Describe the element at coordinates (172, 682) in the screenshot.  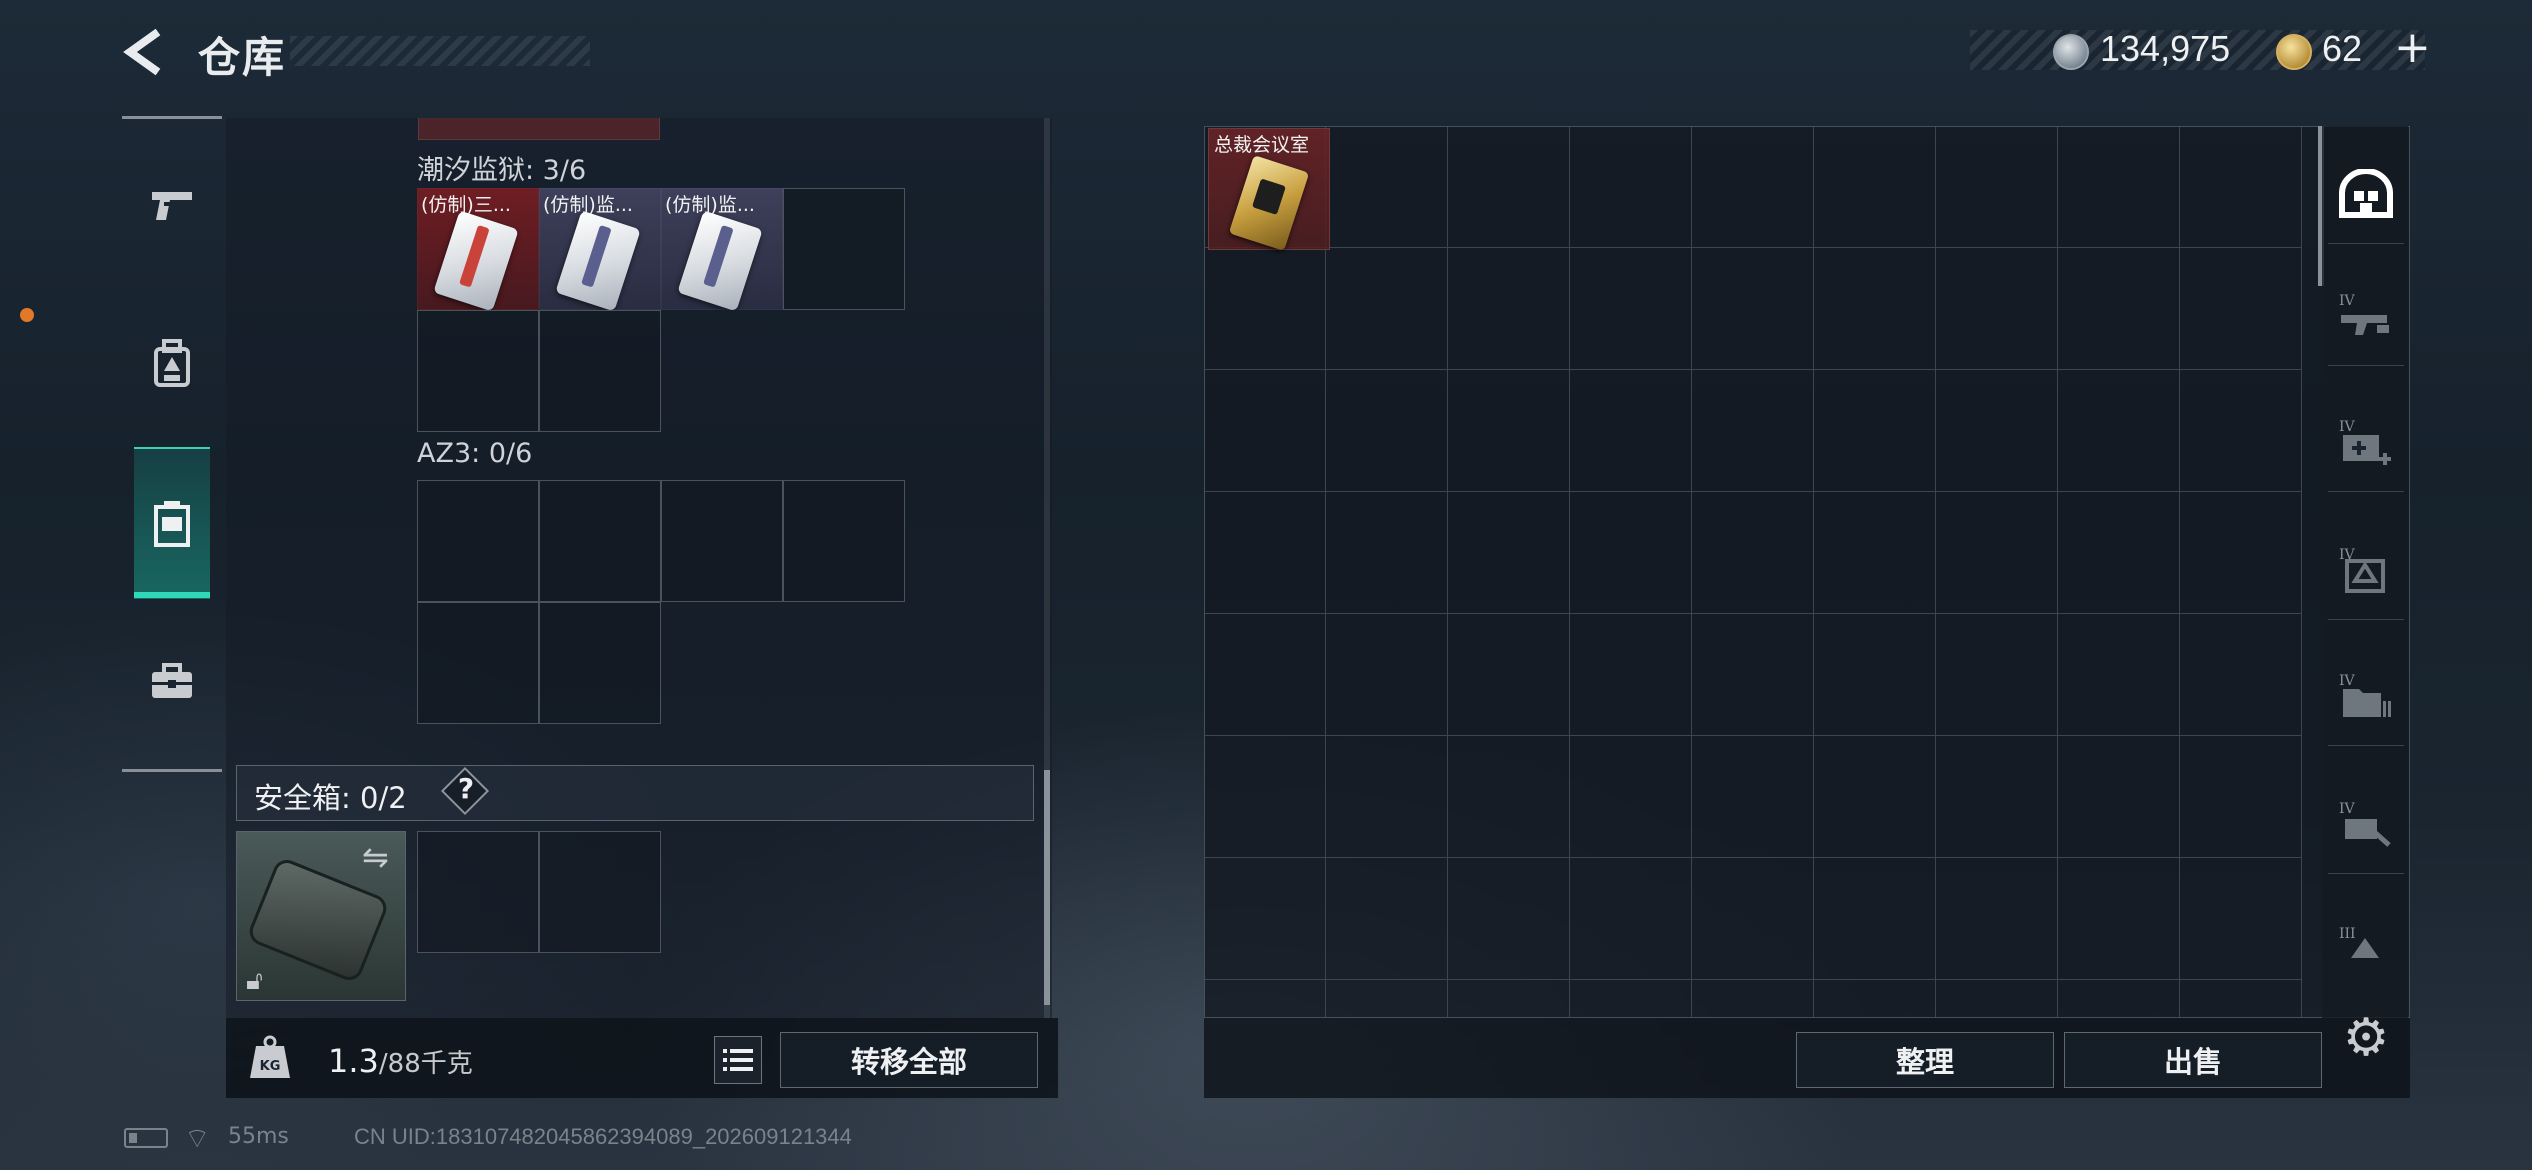
I see `nav-tools` at that location.